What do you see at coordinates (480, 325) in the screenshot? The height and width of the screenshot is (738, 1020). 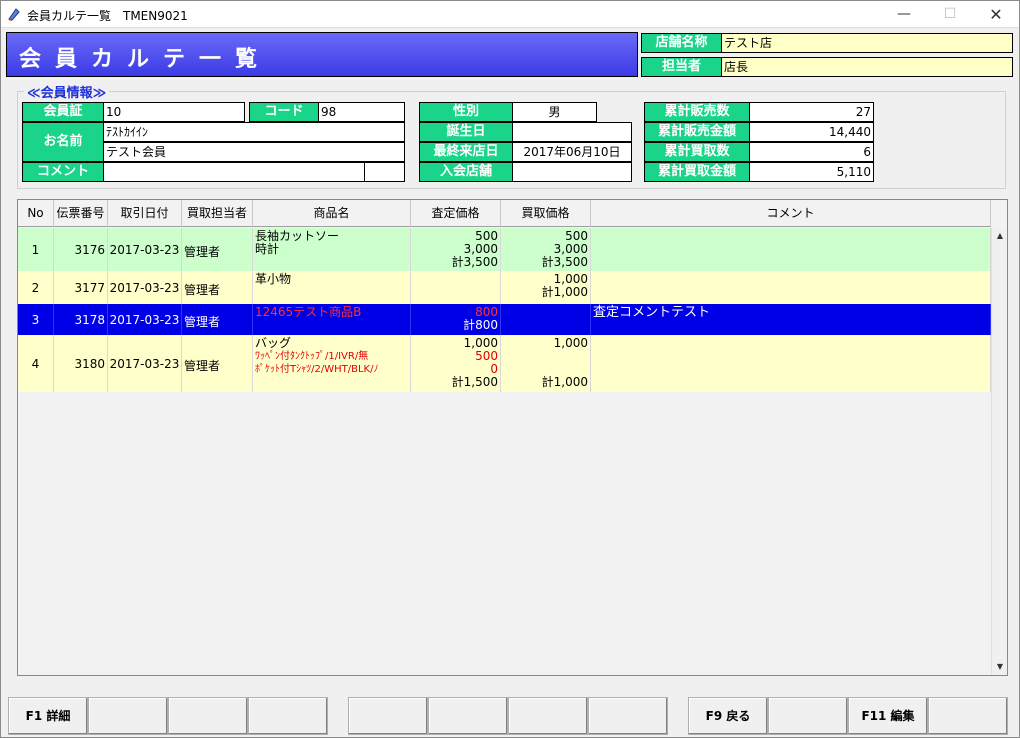 I see `assess-total: 計800` at bounding box center [480, 325].